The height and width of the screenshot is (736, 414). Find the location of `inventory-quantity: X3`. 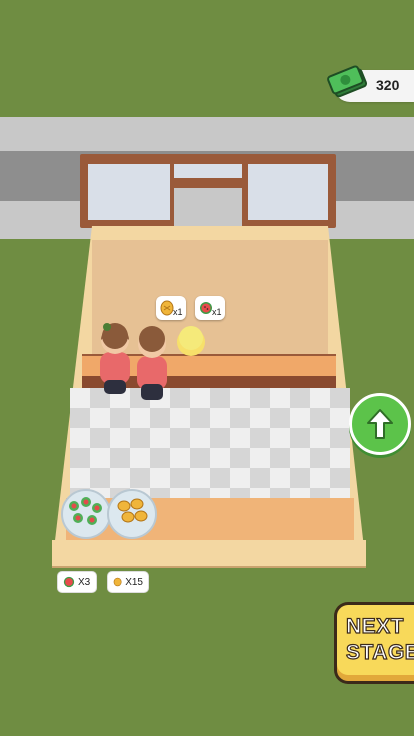

inventory-quantity: X3 is located at coordinates (84, 582).